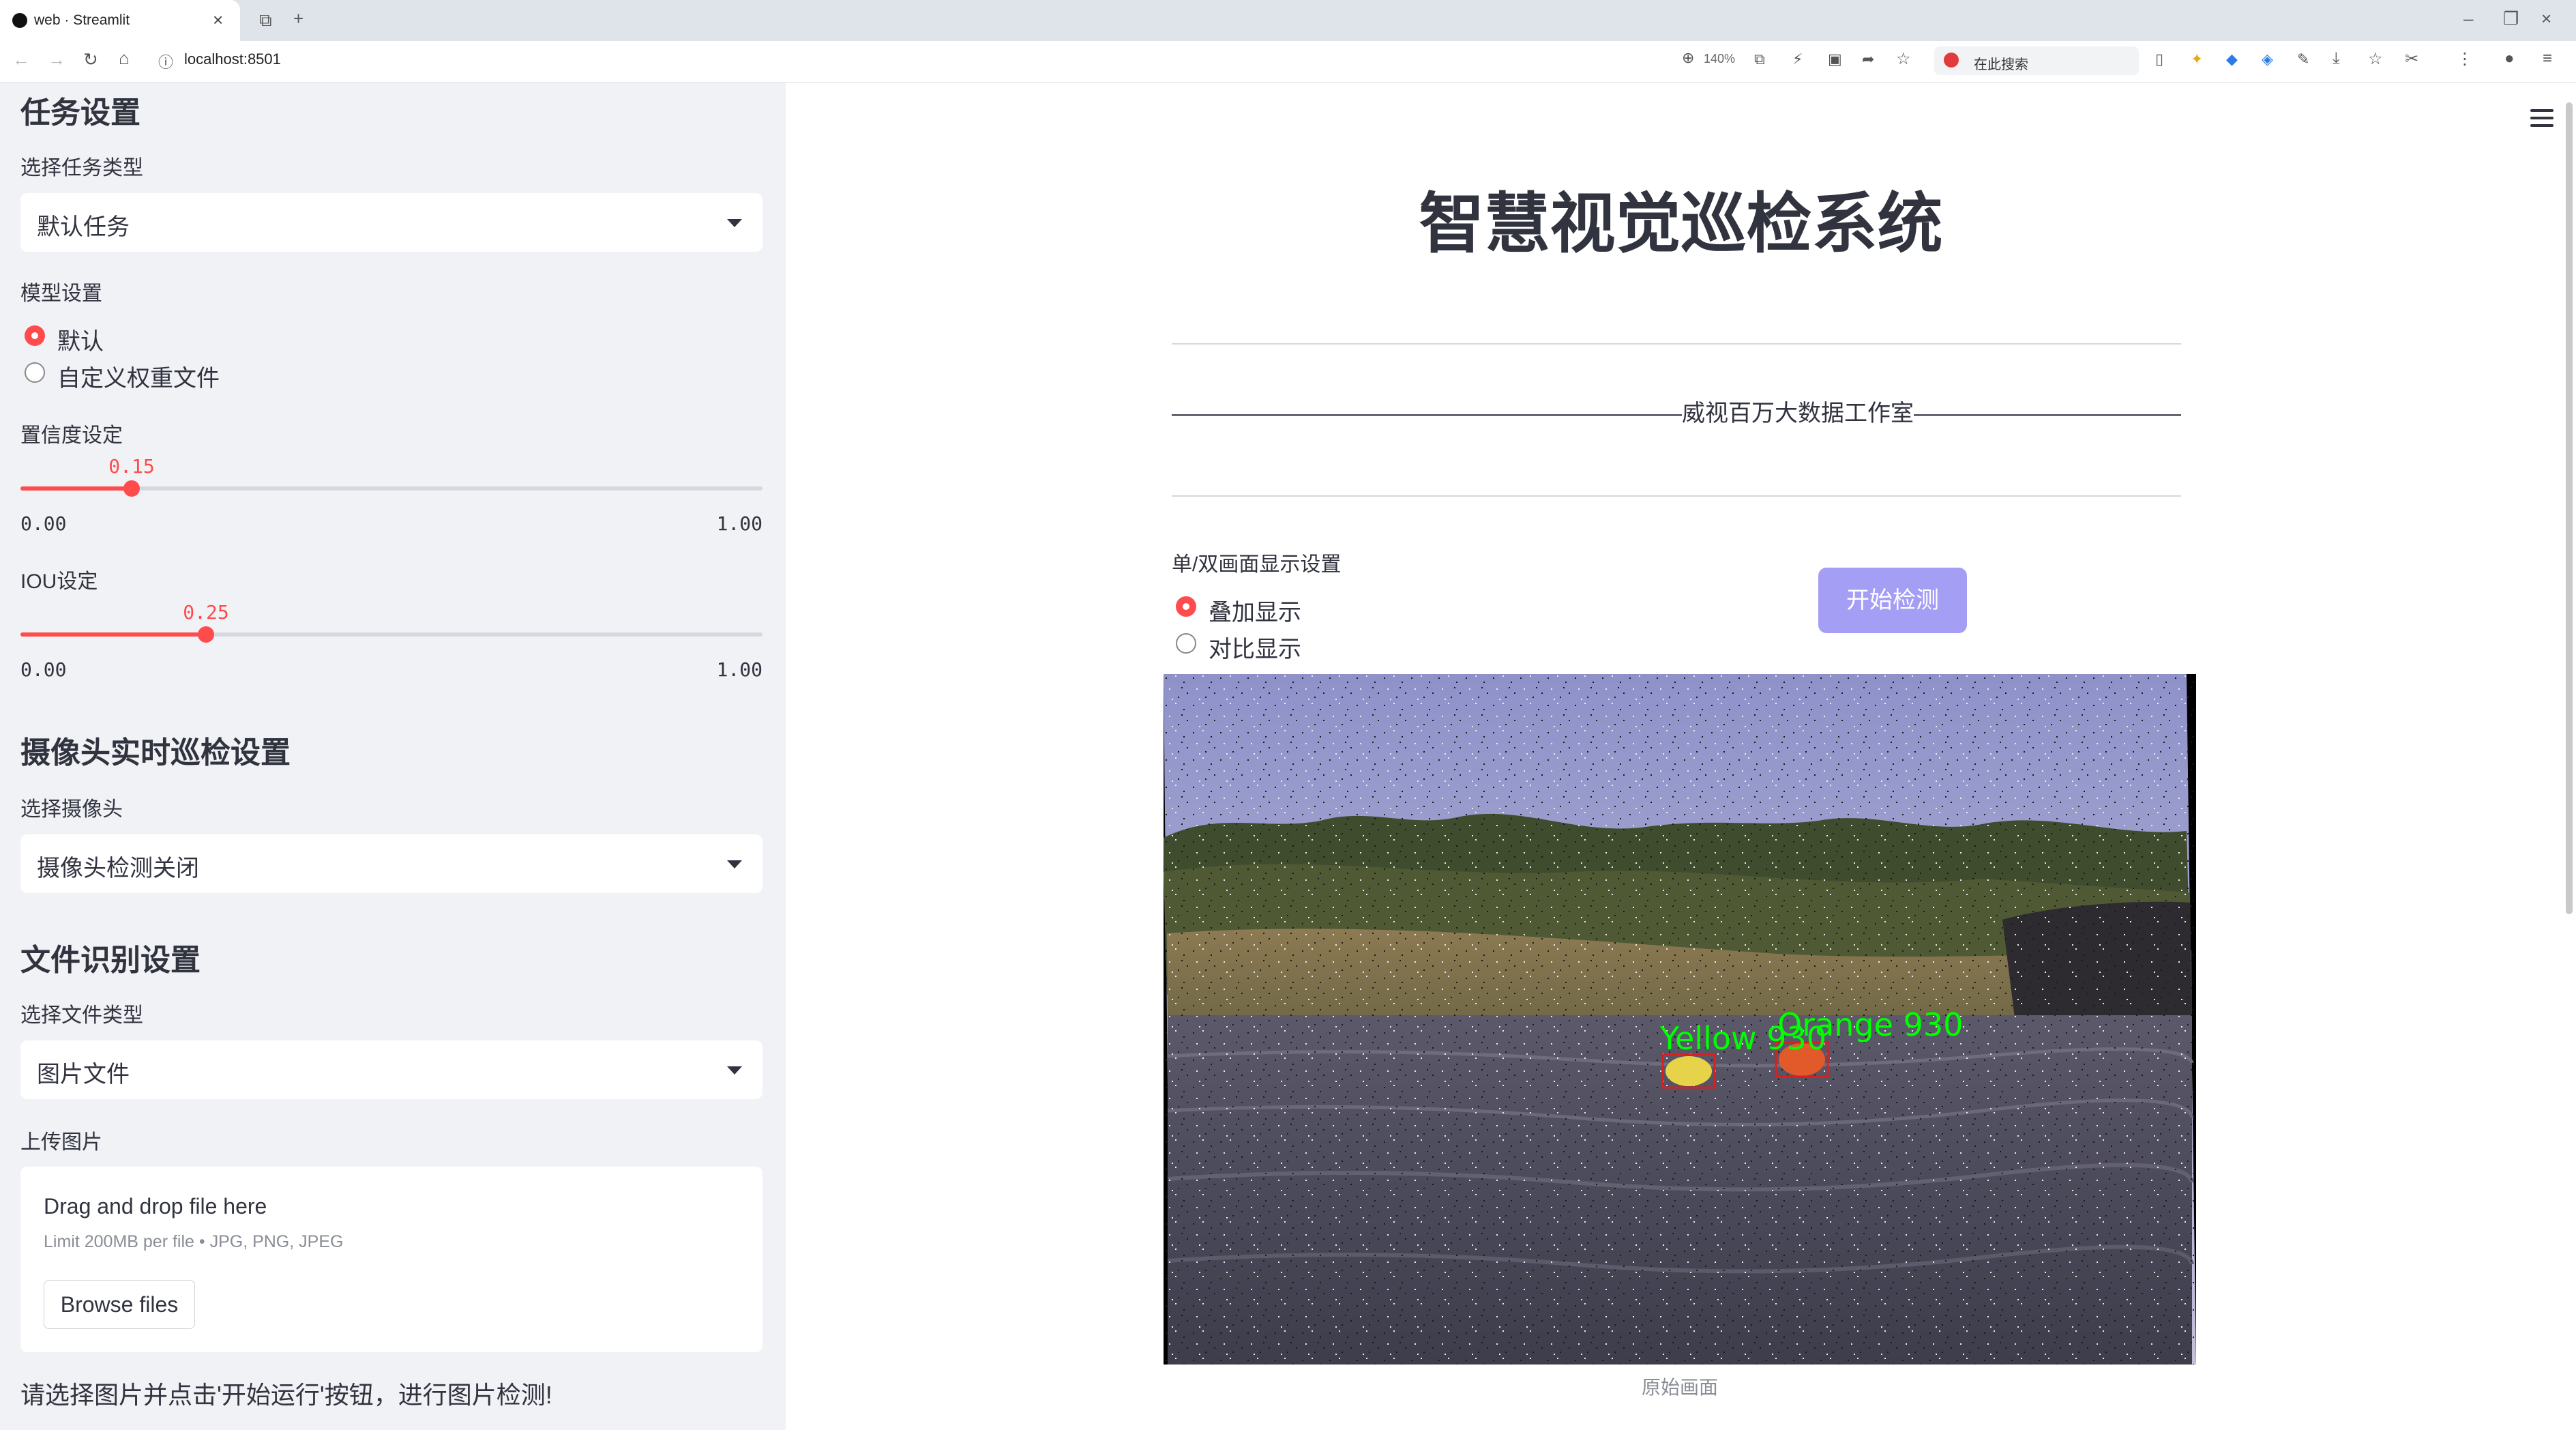  I want to click on close-tab-icon: ×, so click(218, 20).